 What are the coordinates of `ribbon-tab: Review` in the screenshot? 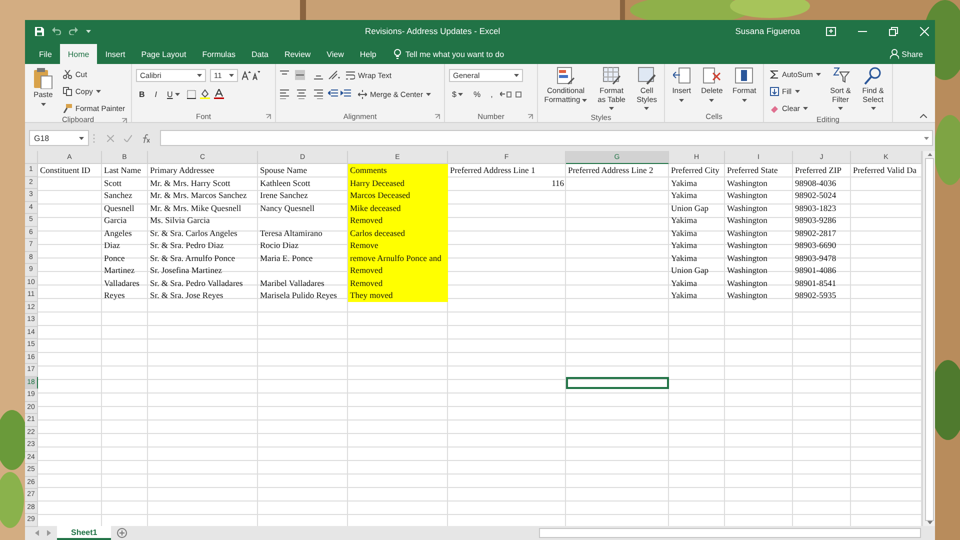 It's located at (297, 54).